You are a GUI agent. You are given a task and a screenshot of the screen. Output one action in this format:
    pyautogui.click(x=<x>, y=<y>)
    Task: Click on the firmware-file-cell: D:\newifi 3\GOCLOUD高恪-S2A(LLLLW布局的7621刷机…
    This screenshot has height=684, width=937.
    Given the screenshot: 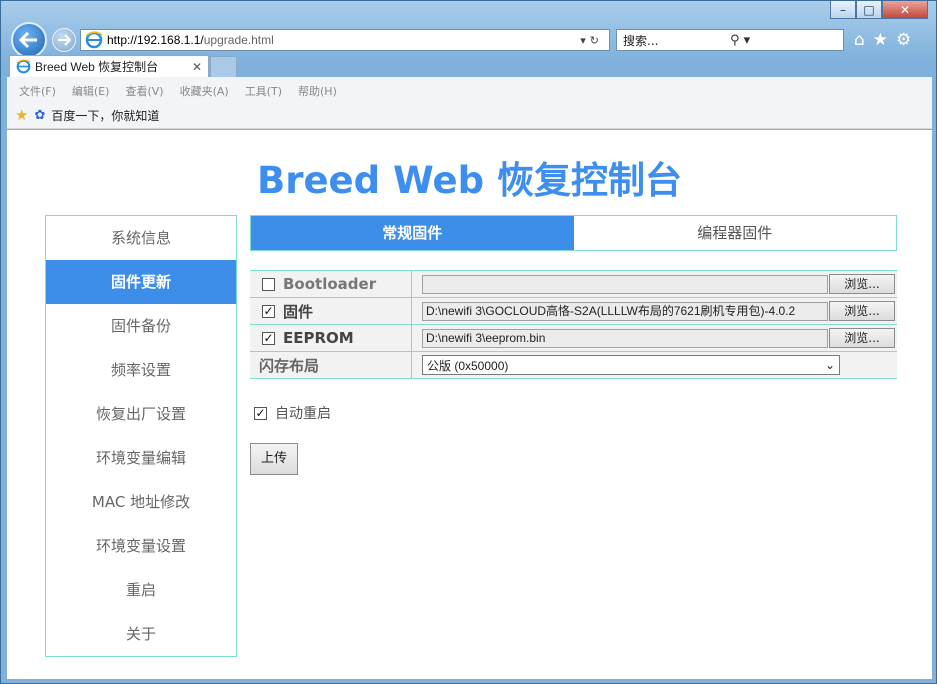 What is the action you would take?
    pyautogui.click(x=654, y=311)
    